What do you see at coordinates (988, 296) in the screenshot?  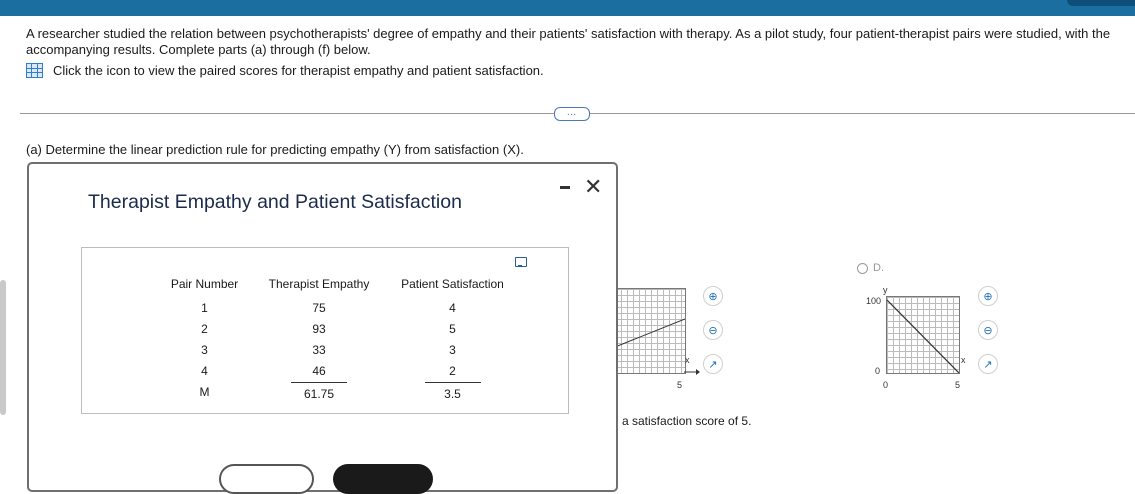 I see `zoom-in-icon-d: ⊕` at bounding box center [988, 296].